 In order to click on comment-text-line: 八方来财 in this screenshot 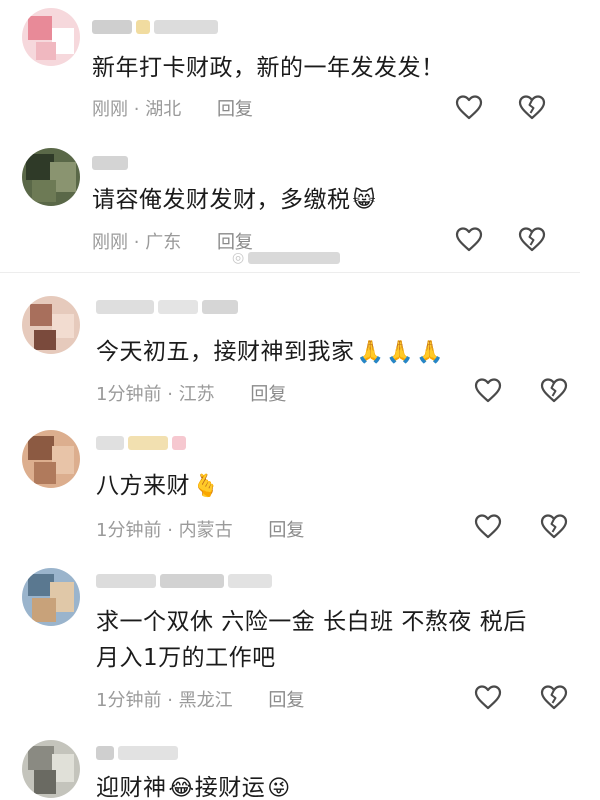, I will do `click(143, 486)`.